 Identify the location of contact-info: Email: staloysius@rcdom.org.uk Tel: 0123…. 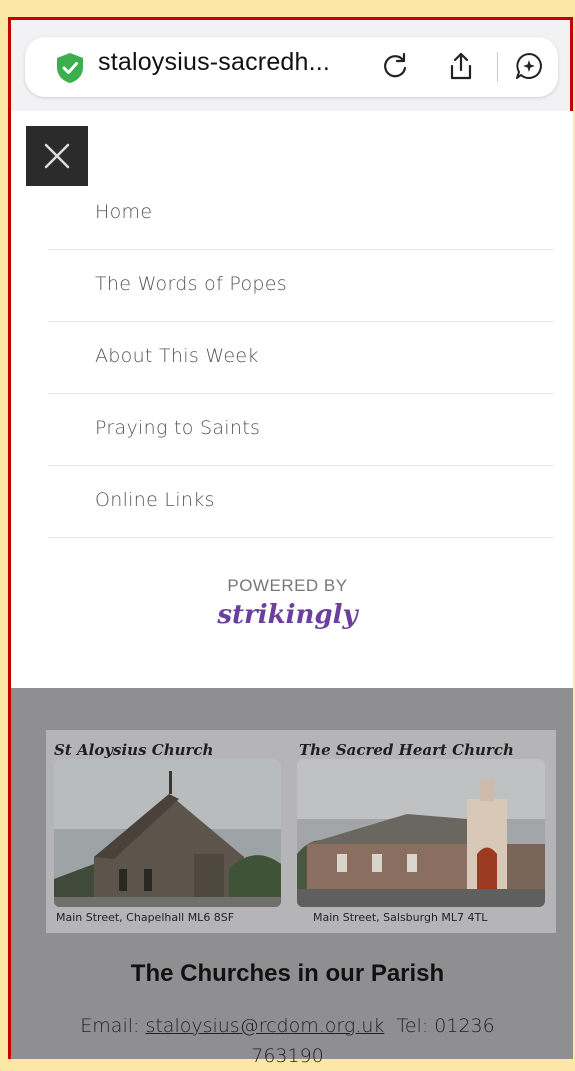
(287, 1041).